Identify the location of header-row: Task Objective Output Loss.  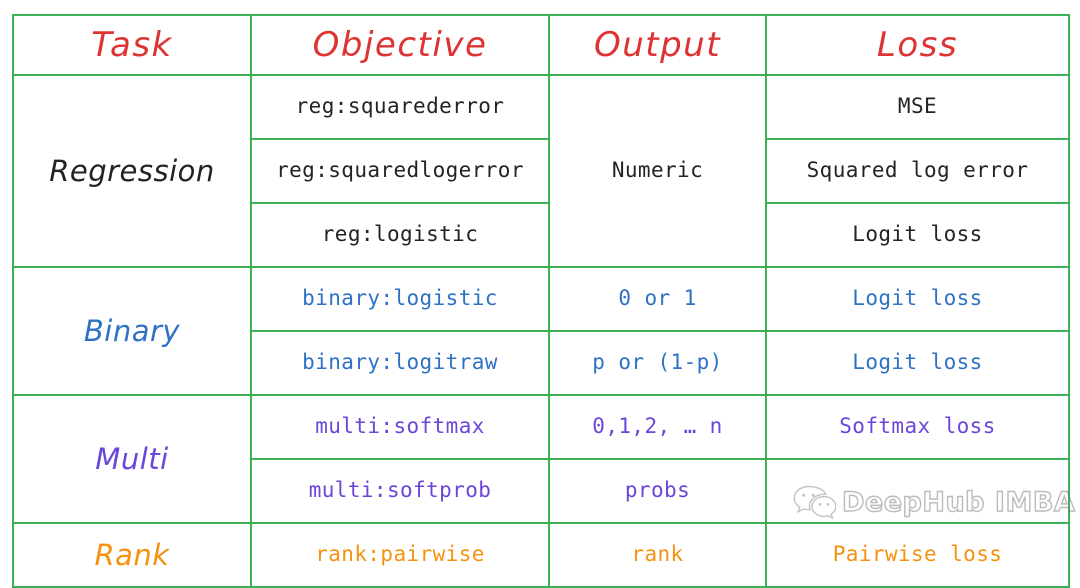
(541, 45).